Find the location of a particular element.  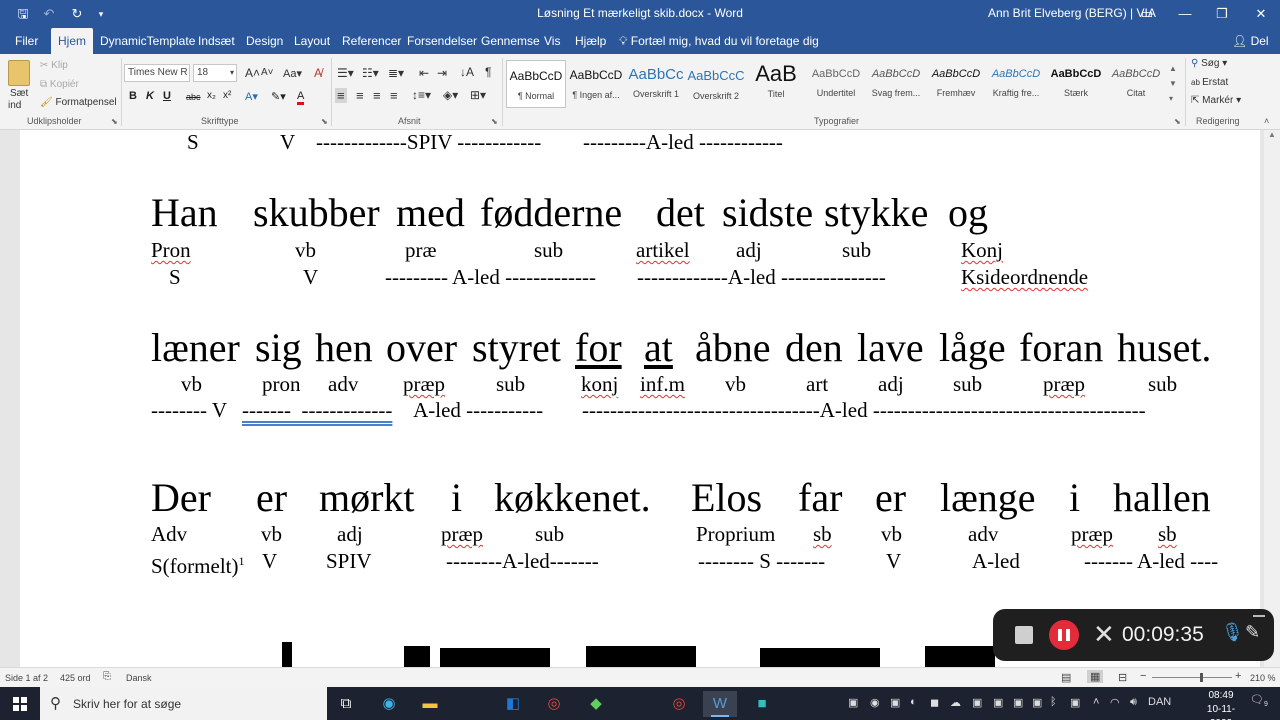

redo-icon: ↻ is located at coordinates (77, 14).